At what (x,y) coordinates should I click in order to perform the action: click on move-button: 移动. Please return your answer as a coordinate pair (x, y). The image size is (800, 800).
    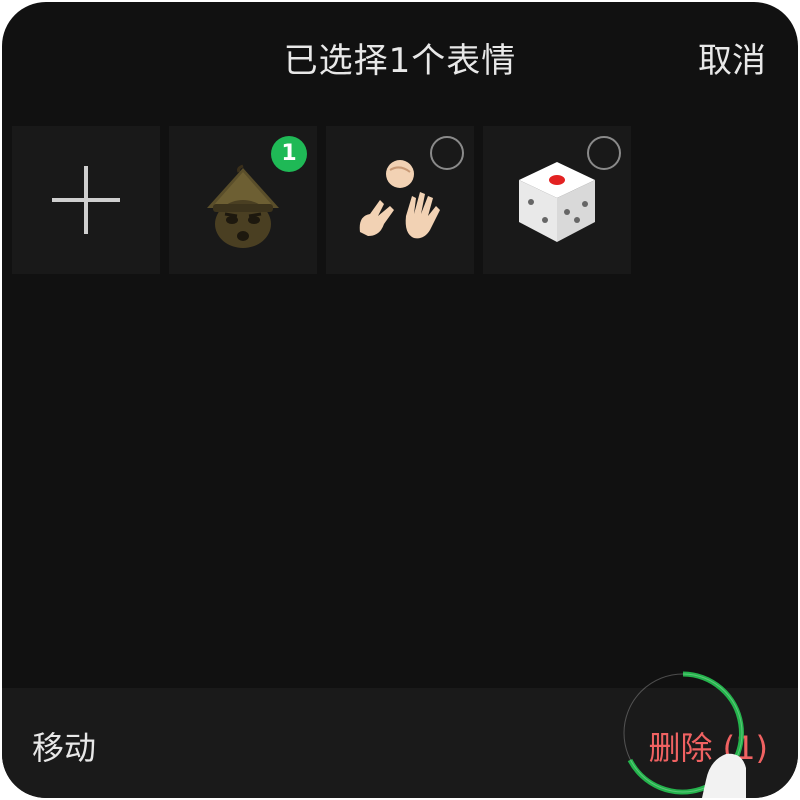
    Looking at the image, I should click on (64, 748).